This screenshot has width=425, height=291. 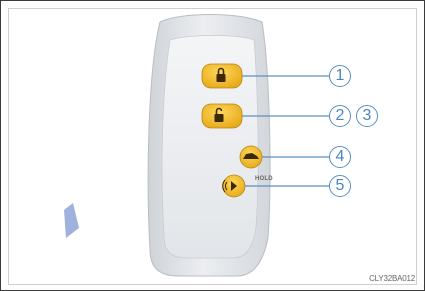 I want to click on hold-label: HOLD, so click(x=264, y=179).